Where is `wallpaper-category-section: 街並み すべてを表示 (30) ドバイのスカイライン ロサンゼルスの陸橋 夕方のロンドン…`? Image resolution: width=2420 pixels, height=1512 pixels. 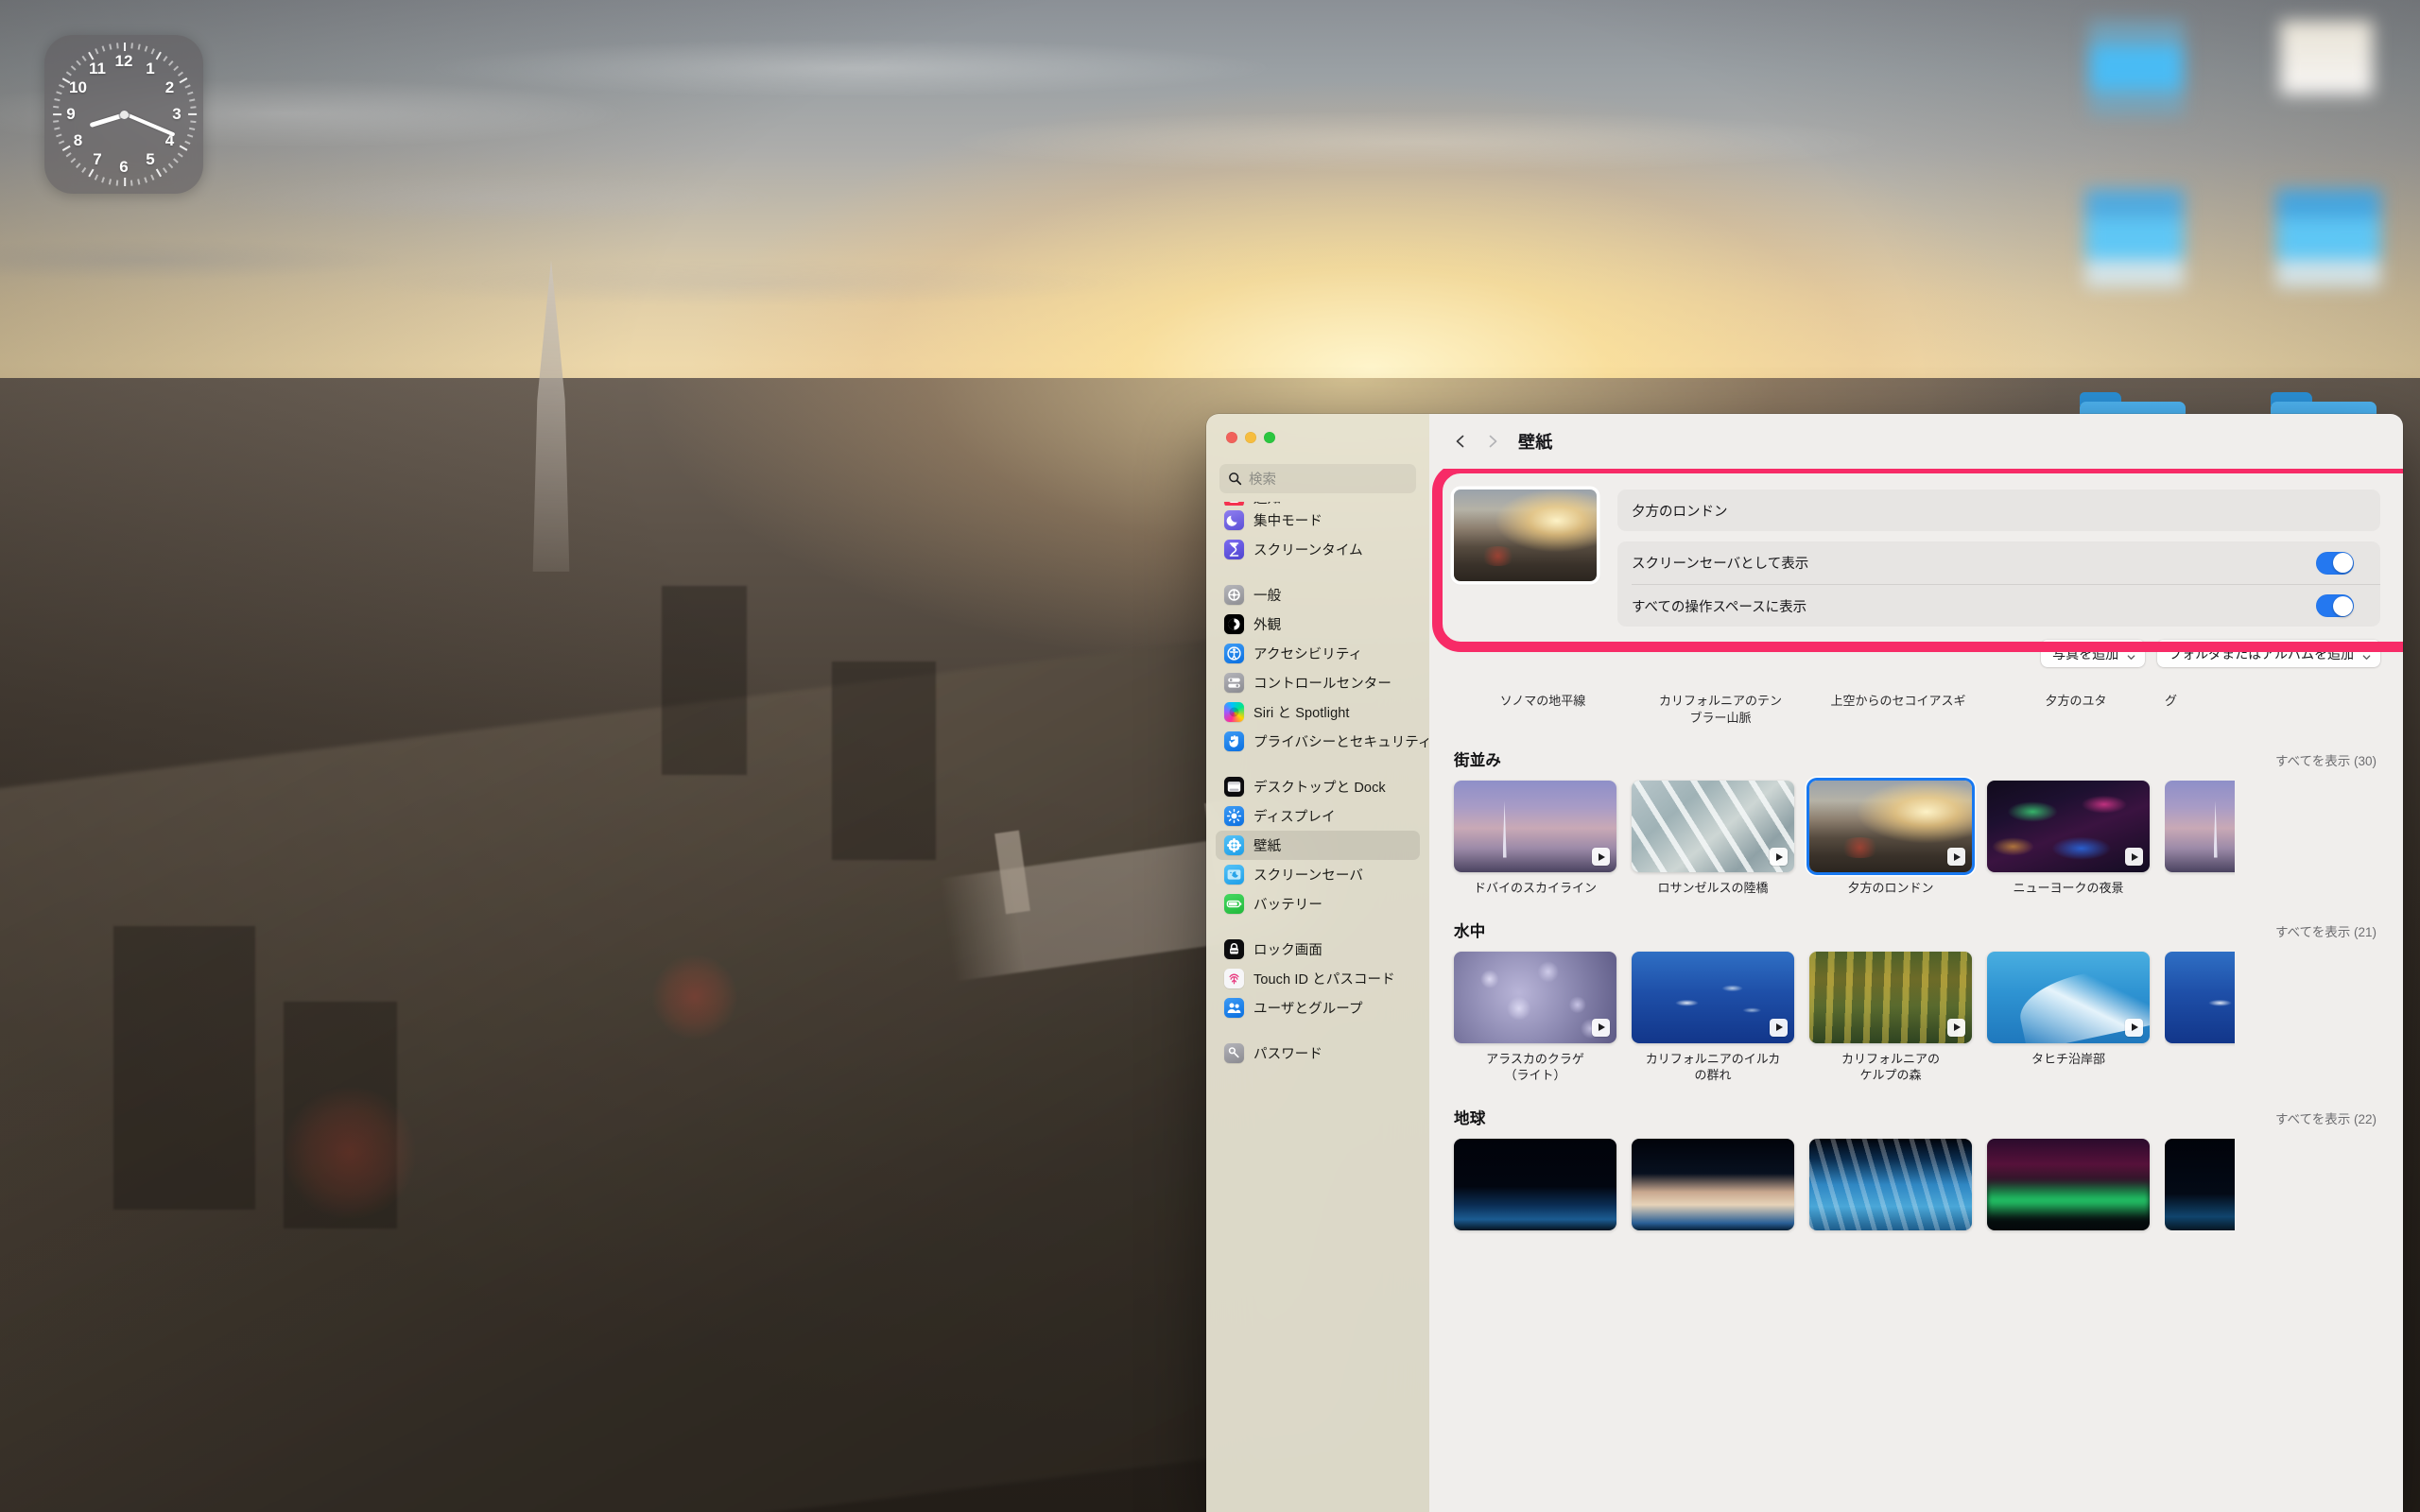
wallpaper-category-section: 街並み すべてを表示 (30) ドバイのスカイライン ロサンゼルスの陸橋 夕方のロンドン… is located at coordinates (1916, 822).